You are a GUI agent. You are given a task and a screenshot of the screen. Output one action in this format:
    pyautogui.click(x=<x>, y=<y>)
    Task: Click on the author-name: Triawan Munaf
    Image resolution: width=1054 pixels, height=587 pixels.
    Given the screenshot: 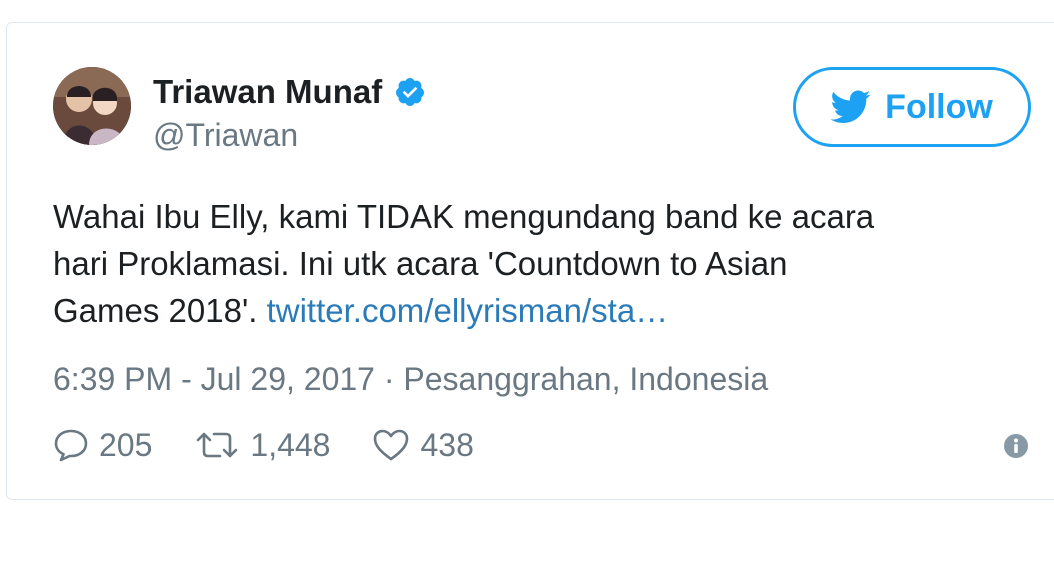 What is the action you would take?
    pyautogui.click(x=267, y=91)
    